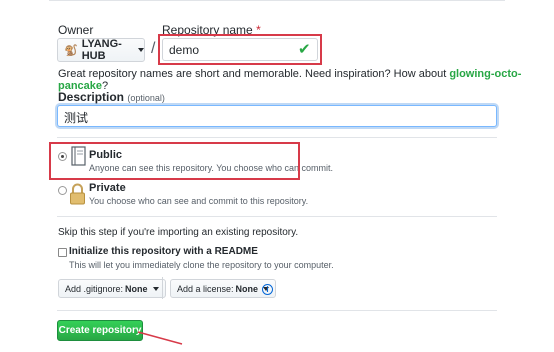  I want to click on owner-value: LYANG-HUB, so click(101, 50).